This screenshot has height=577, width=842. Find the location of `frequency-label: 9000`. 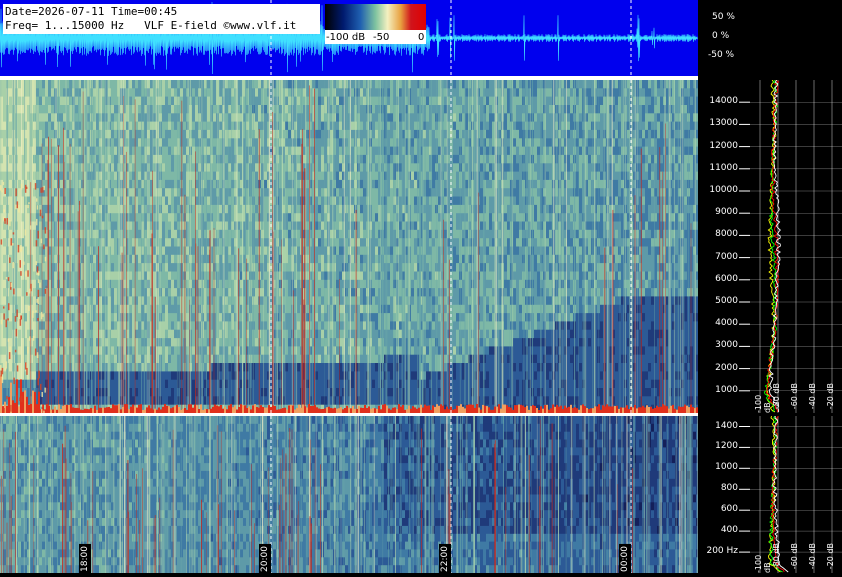

frequency-label: 9000 is located at coordinates (718, 212).